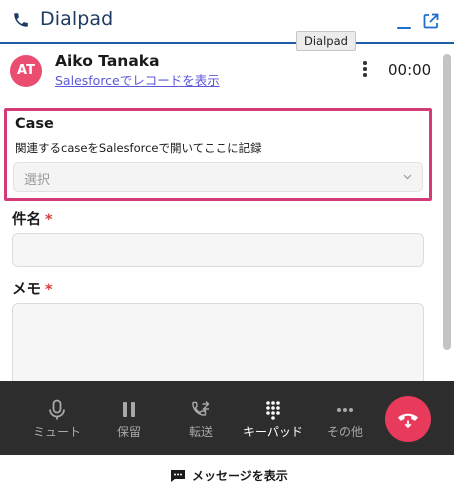 The height and width of the screenshot is (494, 454). Describe the element at coordinates (447, 202) in the screenshot. I see `scrollbar` at that location.